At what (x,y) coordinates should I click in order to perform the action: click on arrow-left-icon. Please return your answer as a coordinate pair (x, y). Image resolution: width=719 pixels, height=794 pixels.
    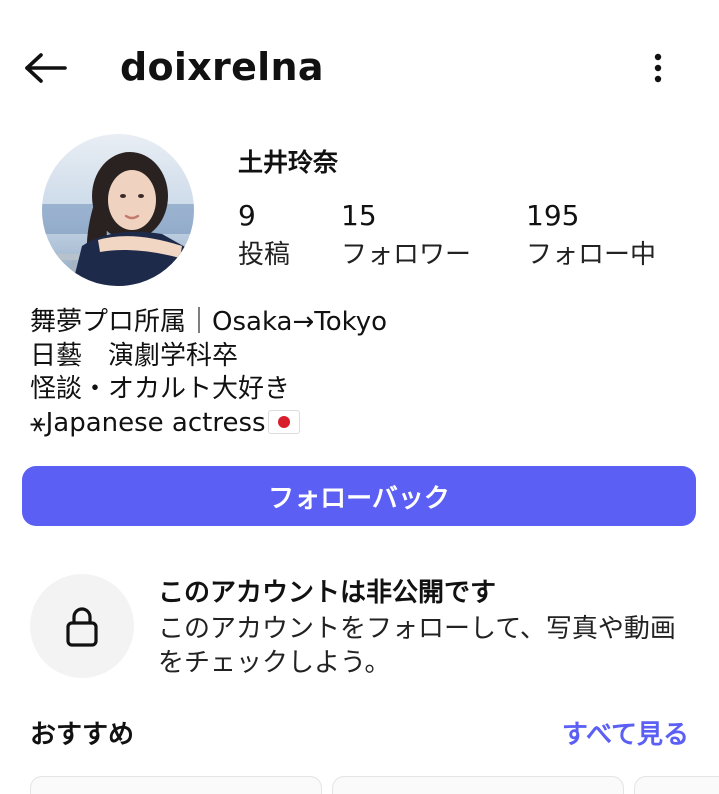
    Looking at the image, I should click on (46, 68).